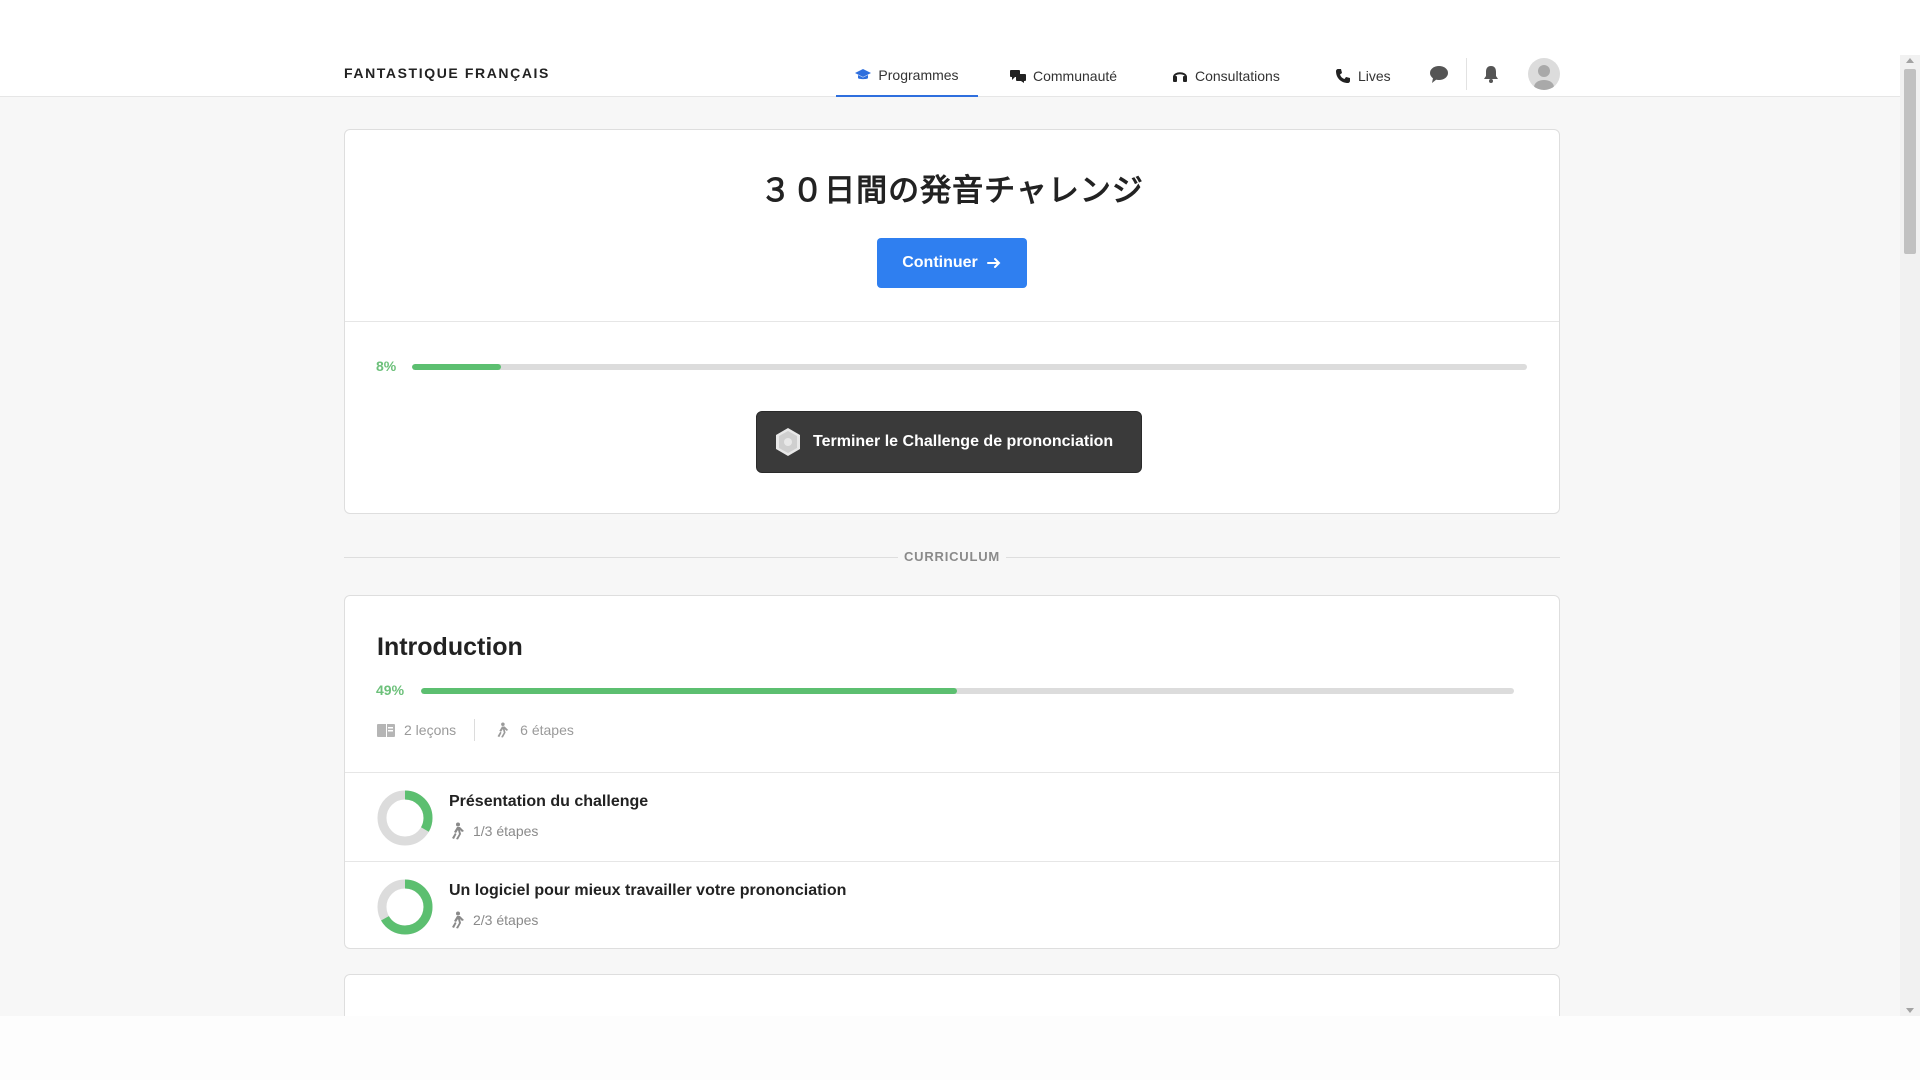 Image resolution: width=1920 pixels, height=1080 pixels. I want to click on avatar, so click(1544, 74).